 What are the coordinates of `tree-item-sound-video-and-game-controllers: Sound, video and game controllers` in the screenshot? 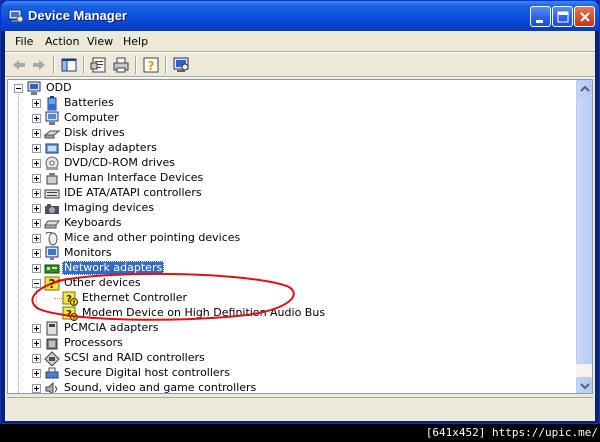 It's located at (292, 387).